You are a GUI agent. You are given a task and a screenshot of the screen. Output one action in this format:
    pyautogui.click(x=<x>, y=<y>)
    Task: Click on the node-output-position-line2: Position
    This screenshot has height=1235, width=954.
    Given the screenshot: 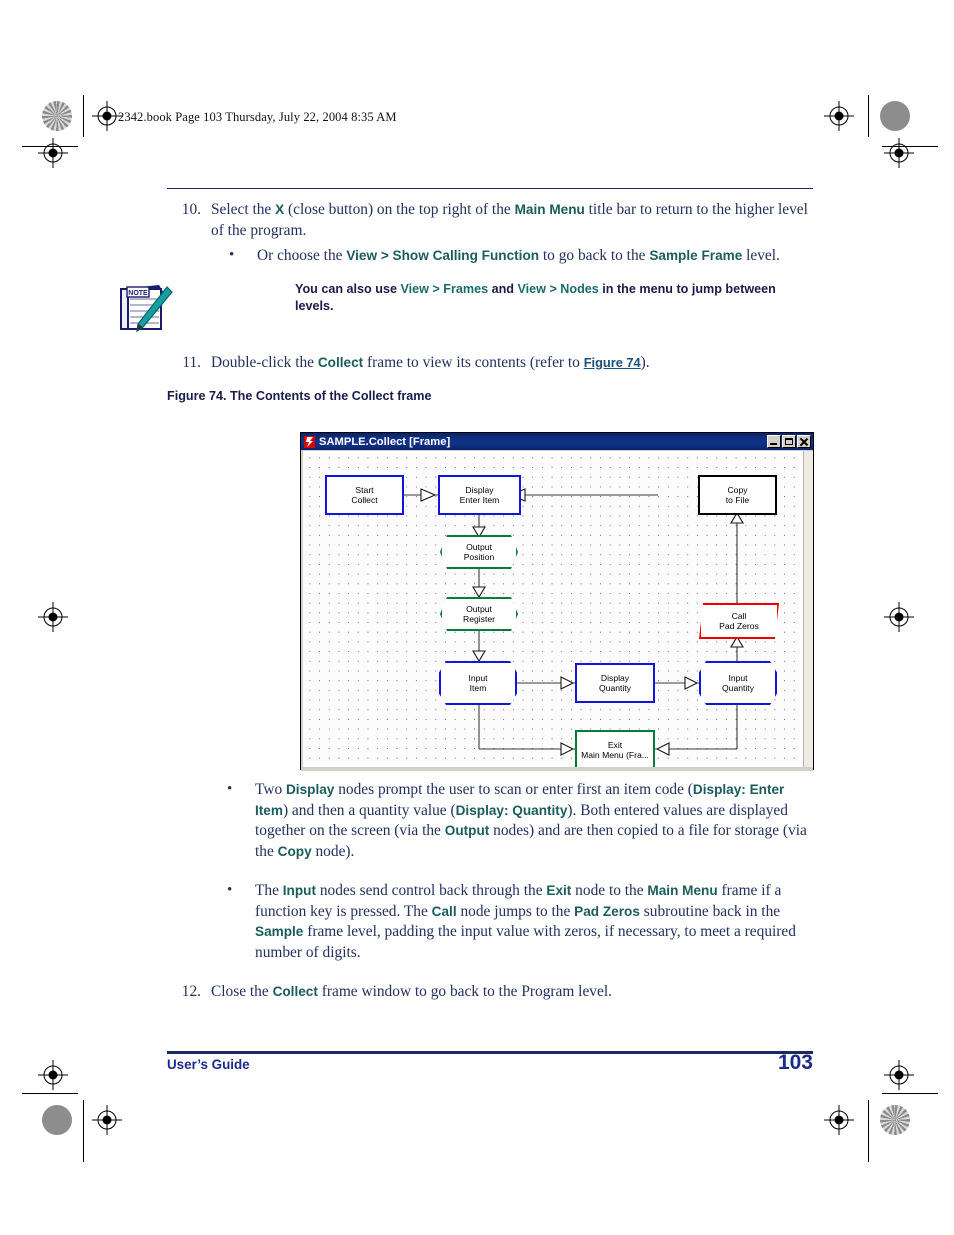 What is the action you would take?
    pyautogui.click(x=479, y=557)
    